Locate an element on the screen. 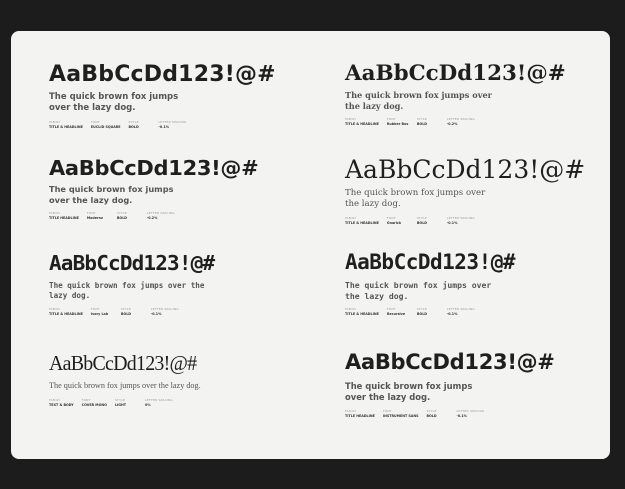  meta-value: Recursive is located at coordinates (396, 314).